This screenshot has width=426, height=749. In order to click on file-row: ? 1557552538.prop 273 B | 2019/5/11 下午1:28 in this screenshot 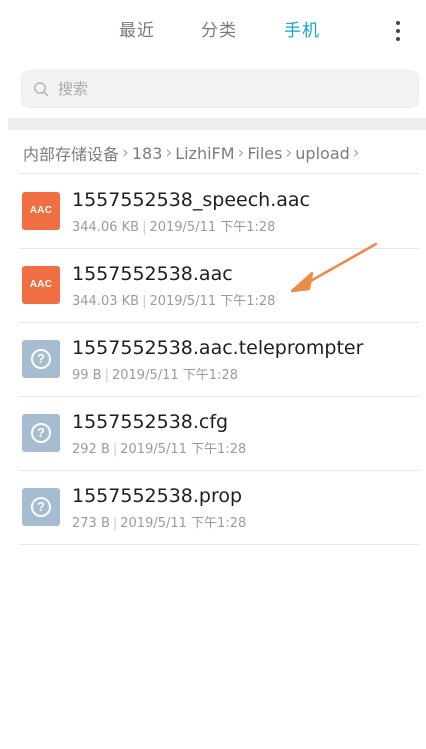, I will do `click(213, 507)`.